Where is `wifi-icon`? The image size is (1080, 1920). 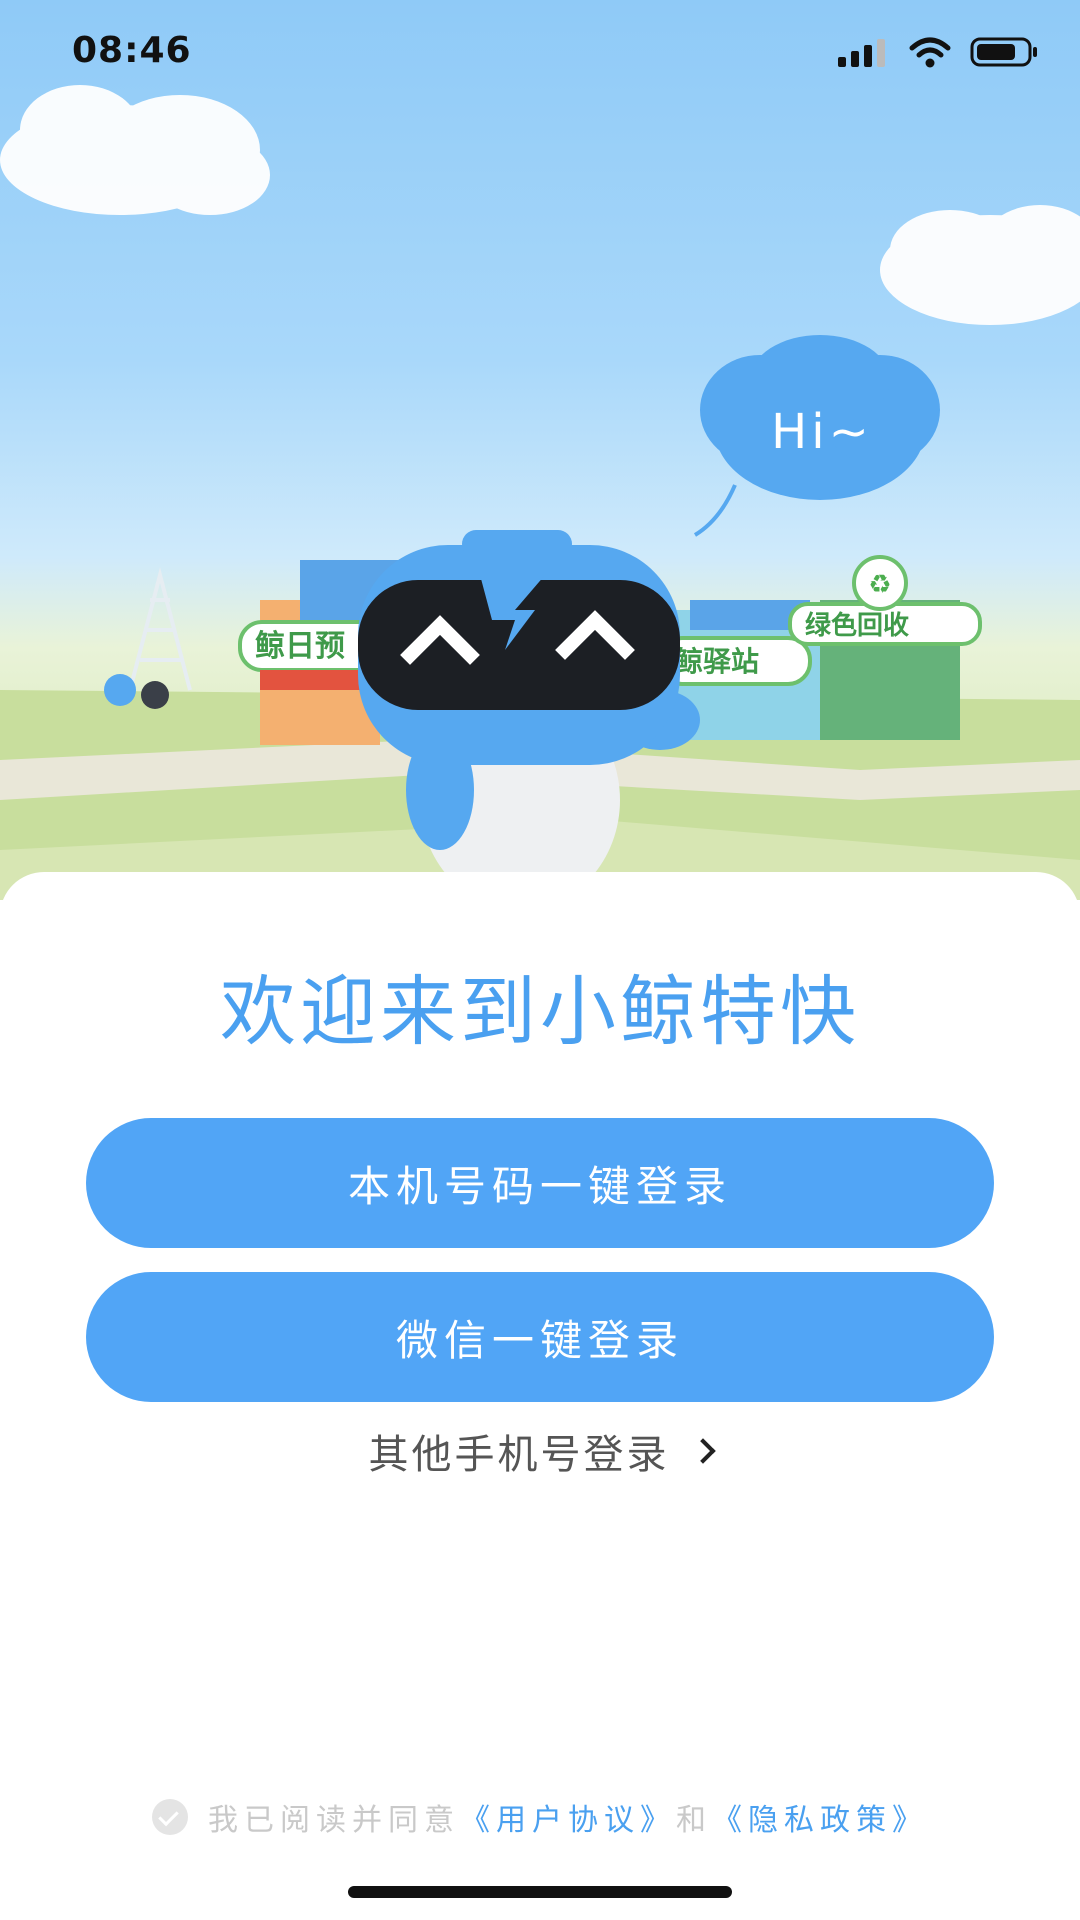
wifi-icon is located at coordinates (930, 54).